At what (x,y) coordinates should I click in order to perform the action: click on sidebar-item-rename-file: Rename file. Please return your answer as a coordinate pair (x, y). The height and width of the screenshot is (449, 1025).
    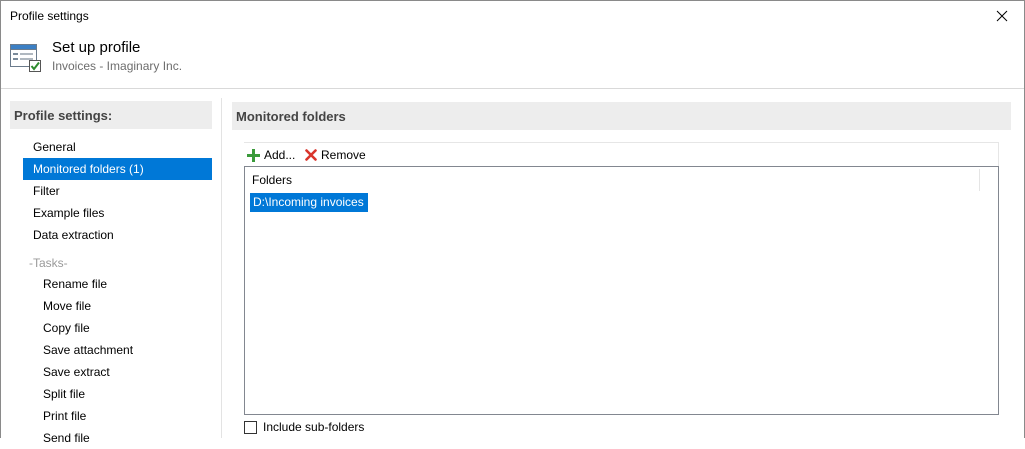
    Looking at the image, I should click on (122, 284).